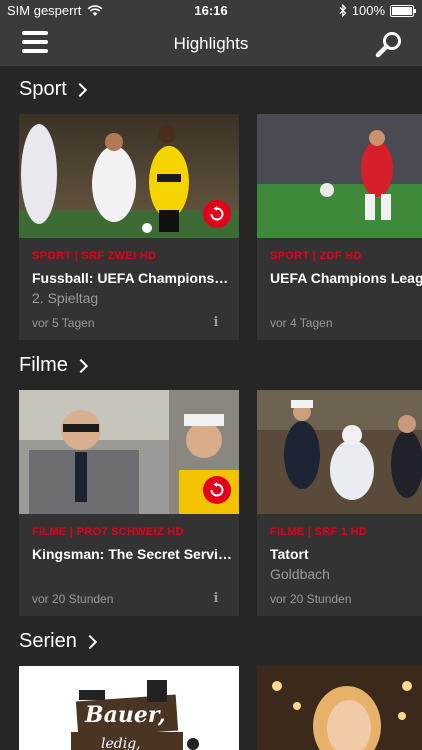  I want to click on nav-bar: Highlights, so click(211, 44).